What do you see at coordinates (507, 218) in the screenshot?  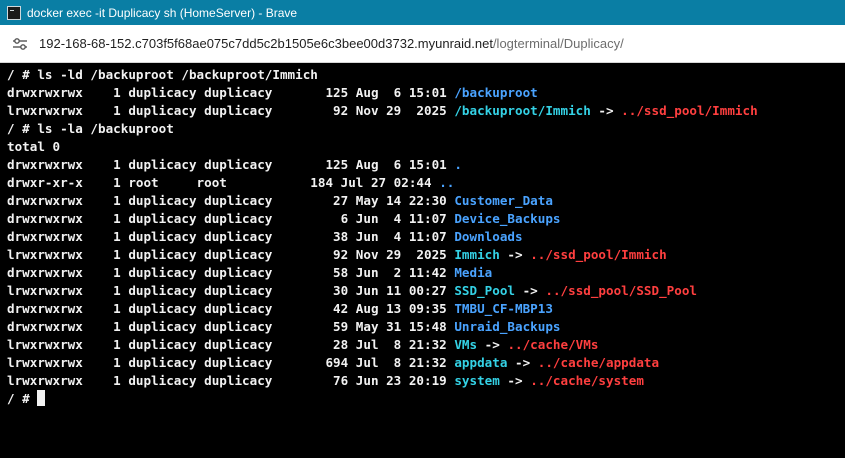 I see `directory-name: Device_Backups` at bounding box center [507, 218].